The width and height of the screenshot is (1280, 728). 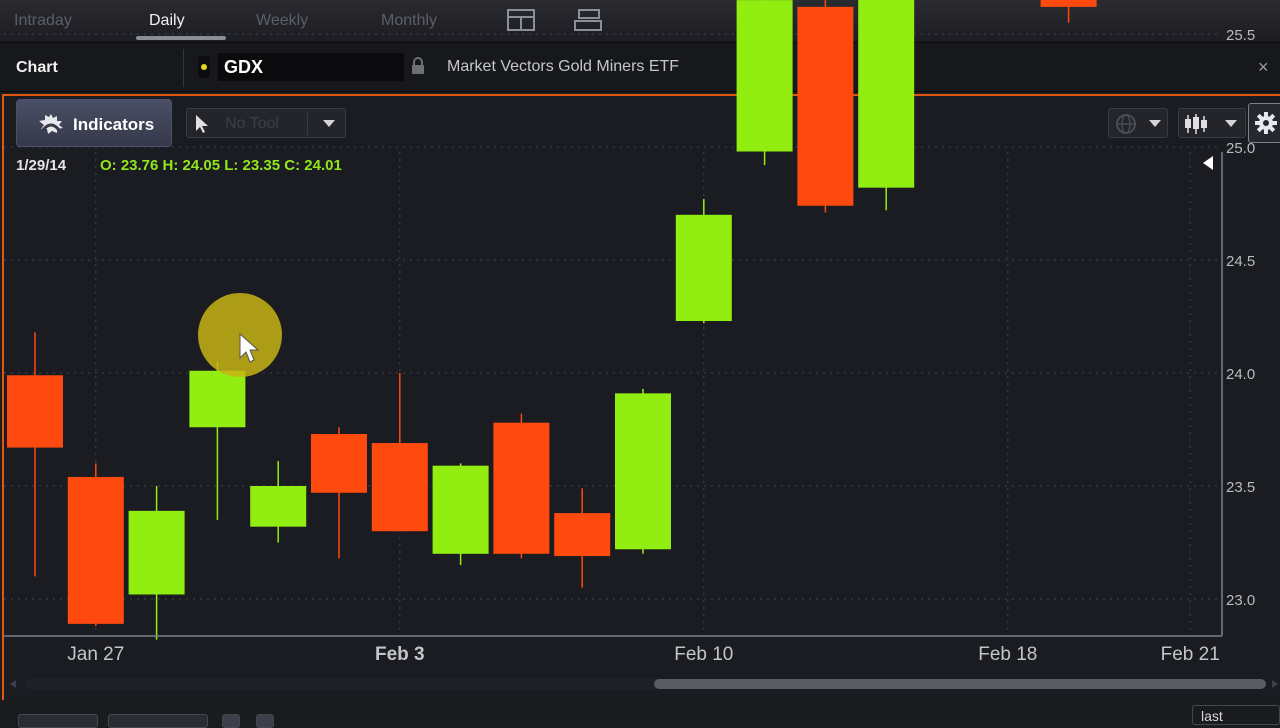 What do you see at coordinates (1138, 123) in the screenshot?
I see `overlay-select` at bounding box center [1138, 123].